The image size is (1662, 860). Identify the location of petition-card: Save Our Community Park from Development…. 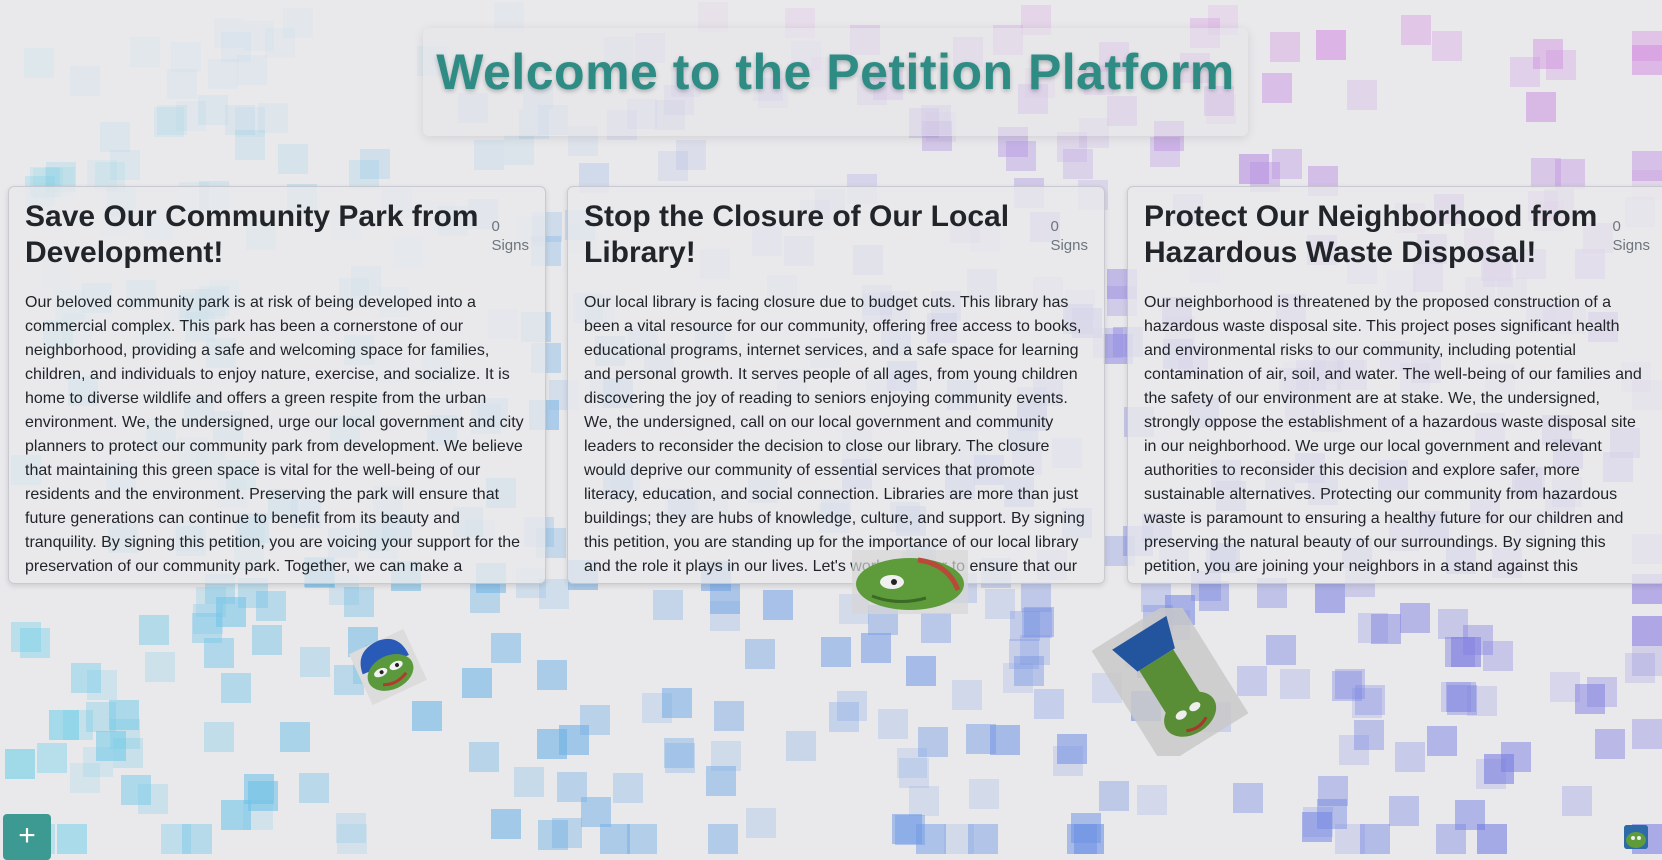
(277, 385).